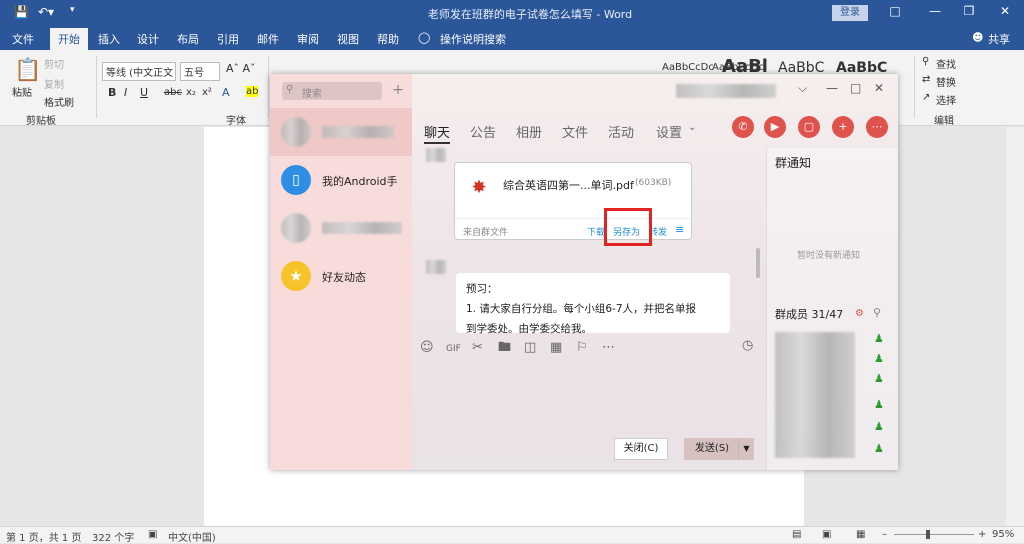  I want to click on read-mode-icon: ▤, so click(796, 534).